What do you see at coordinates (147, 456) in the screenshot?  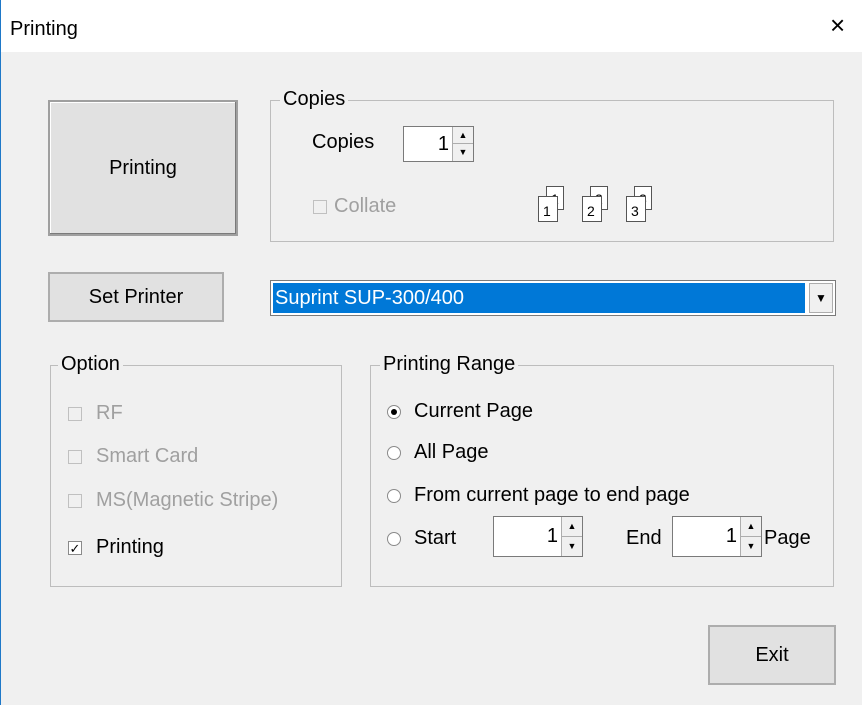 I see `smart-card-label: Smart Card` at bounding box center [147, 456].